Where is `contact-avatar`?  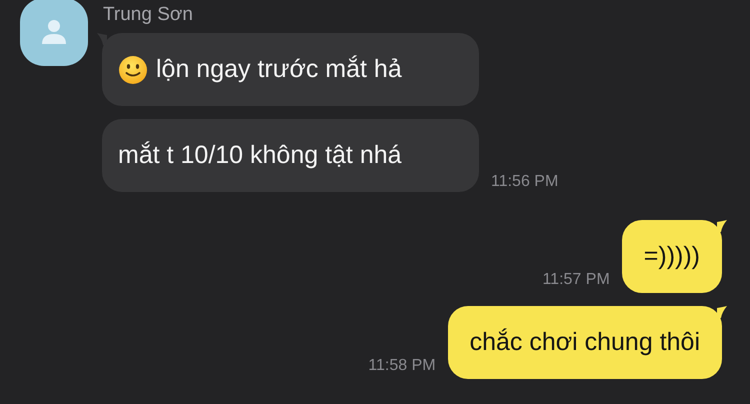 contact-avatar is located at coordinates (54, 33).